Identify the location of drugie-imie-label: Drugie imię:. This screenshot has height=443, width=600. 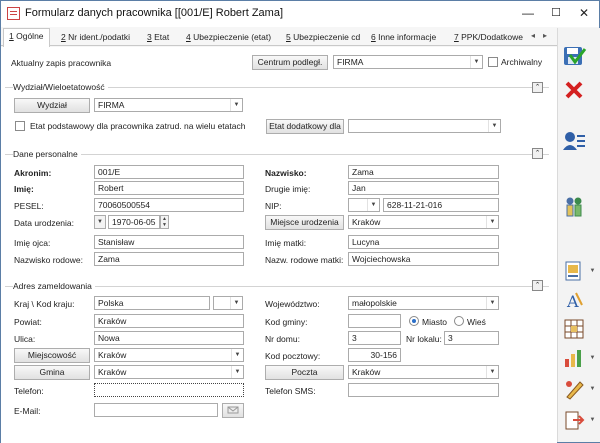
(288, 189).